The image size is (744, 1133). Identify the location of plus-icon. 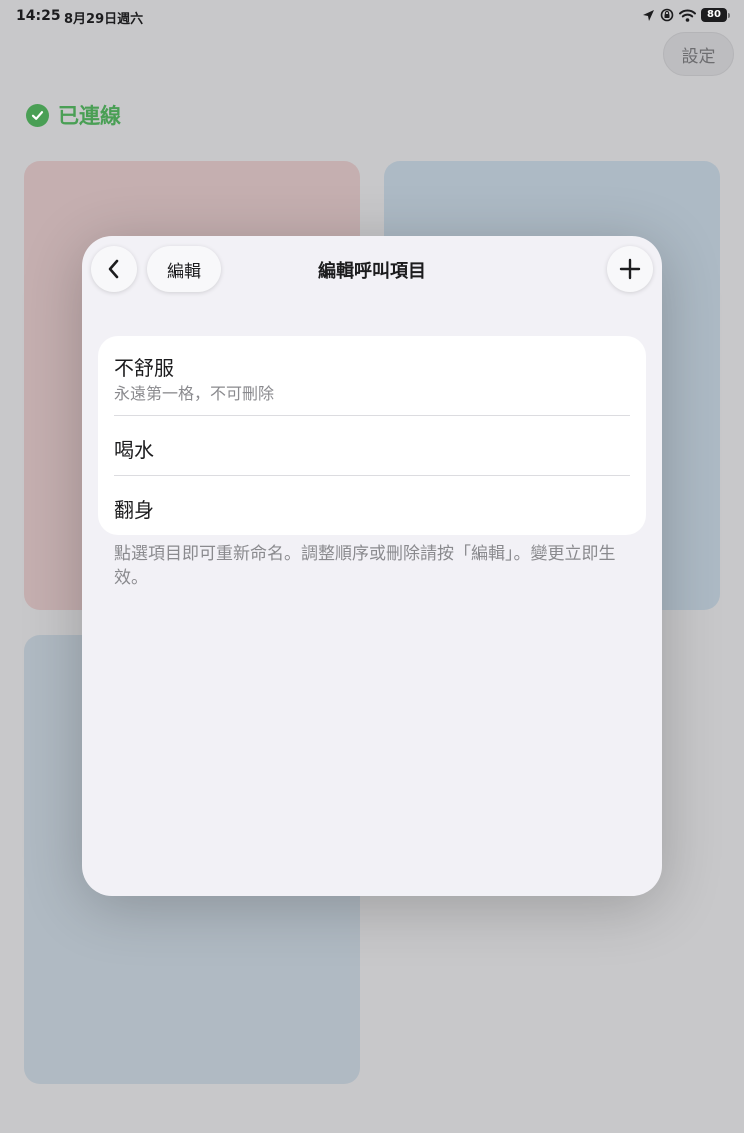
(630, 269).